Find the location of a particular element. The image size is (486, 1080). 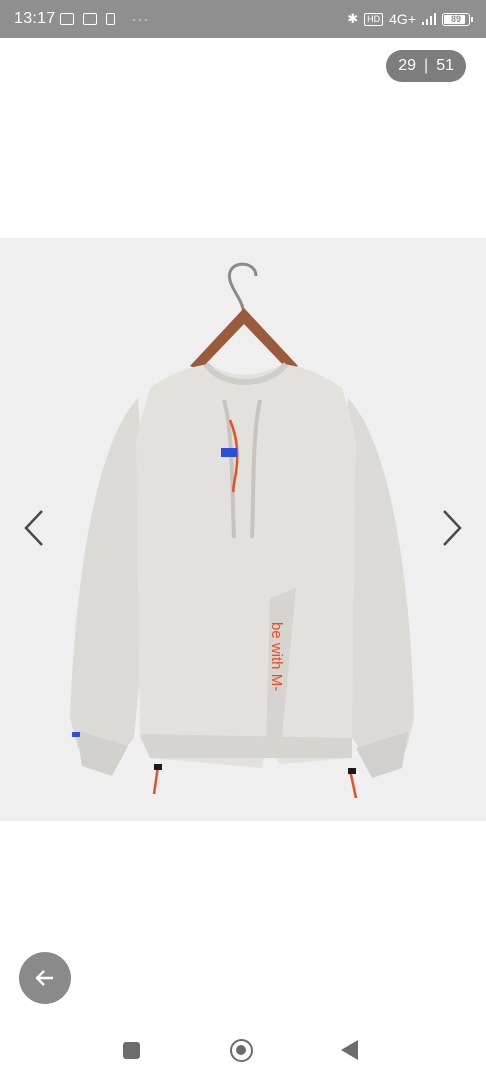

mail-icon is located at coordinates (90, 19).